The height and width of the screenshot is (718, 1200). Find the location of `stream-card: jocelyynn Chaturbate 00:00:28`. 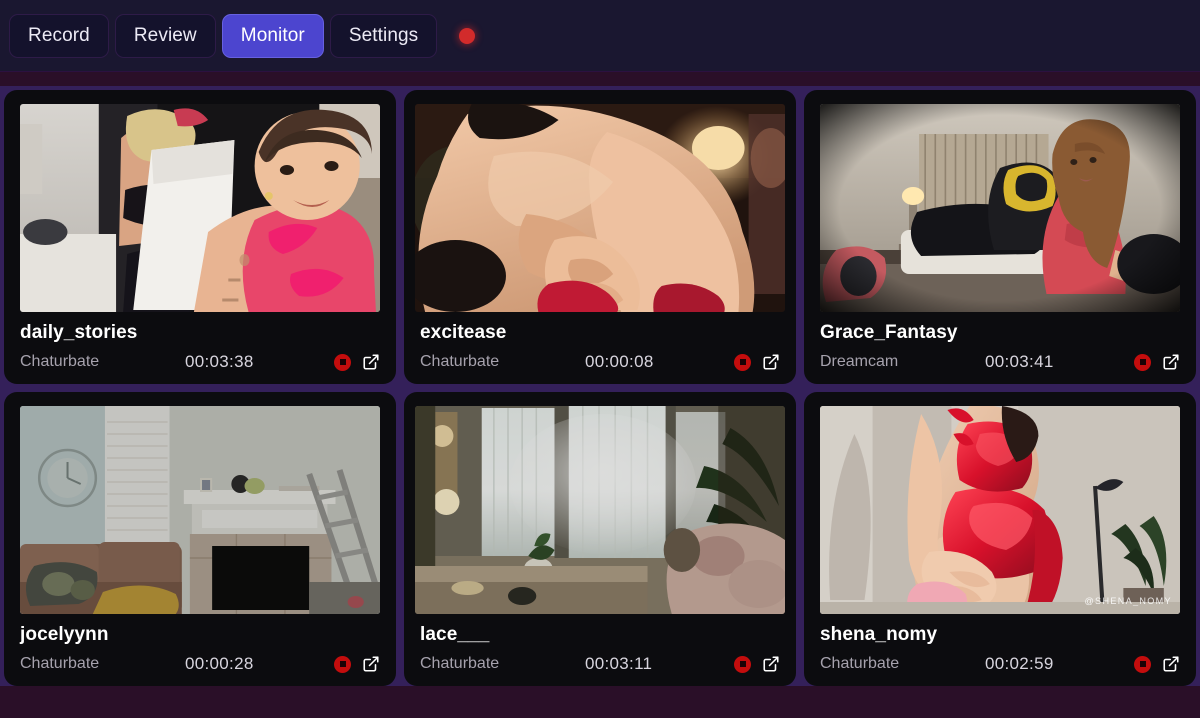

stream-card: jocelyynn Chaturbate 00:00:28 is located at coordinates (200, 539).